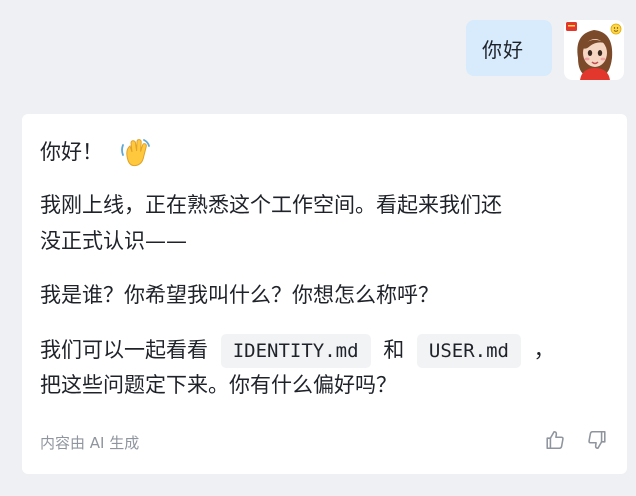 This screenshot has height=496, width=636. I want to click on paragraph-3-line-1: 我们可以一起看看 IDENTITY.md 和 USER.md ，, so click(297, 351).